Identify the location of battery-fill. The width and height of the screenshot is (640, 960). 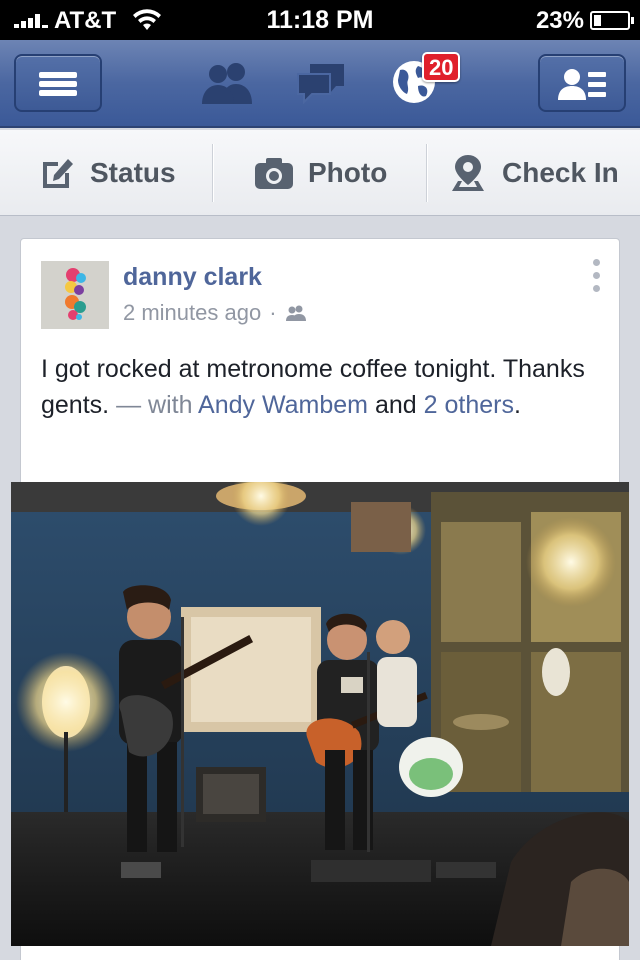
(597, 20).